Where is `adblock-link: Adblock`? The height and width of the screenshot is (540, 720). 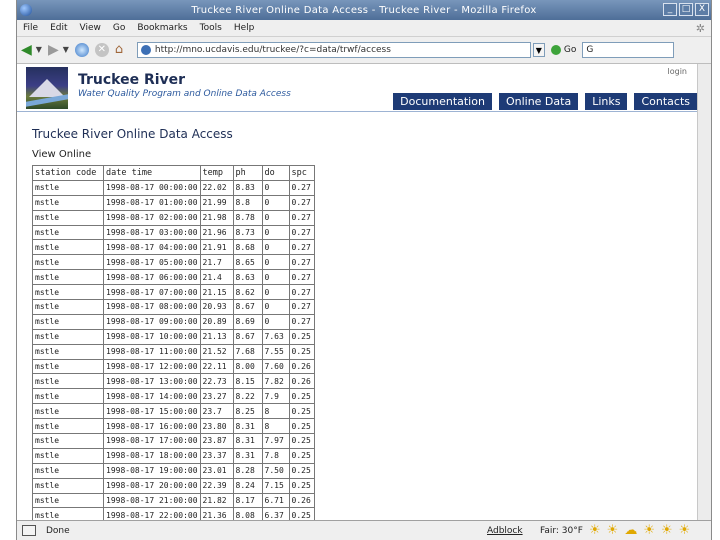
adblock-link: Adblock is located at coordinates (505, 531).